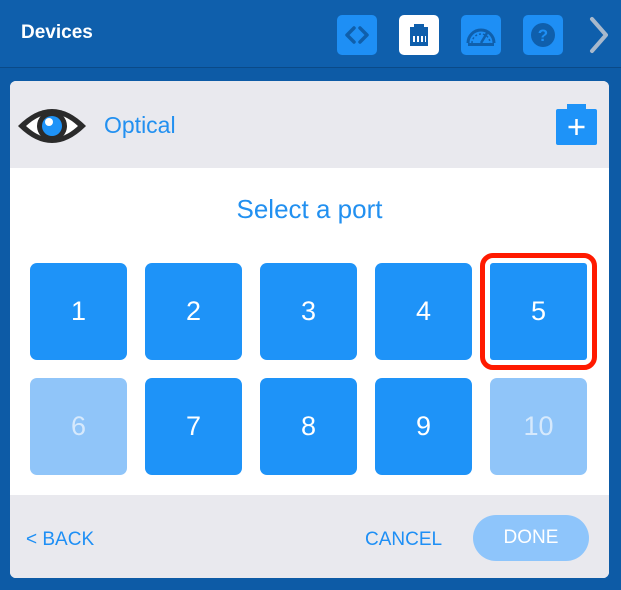 The image size is (621, 590). What do you see at coordinates (308, 426) in the screenshot?
I see `port-8-button: 8` at bounding box center [308, 426].